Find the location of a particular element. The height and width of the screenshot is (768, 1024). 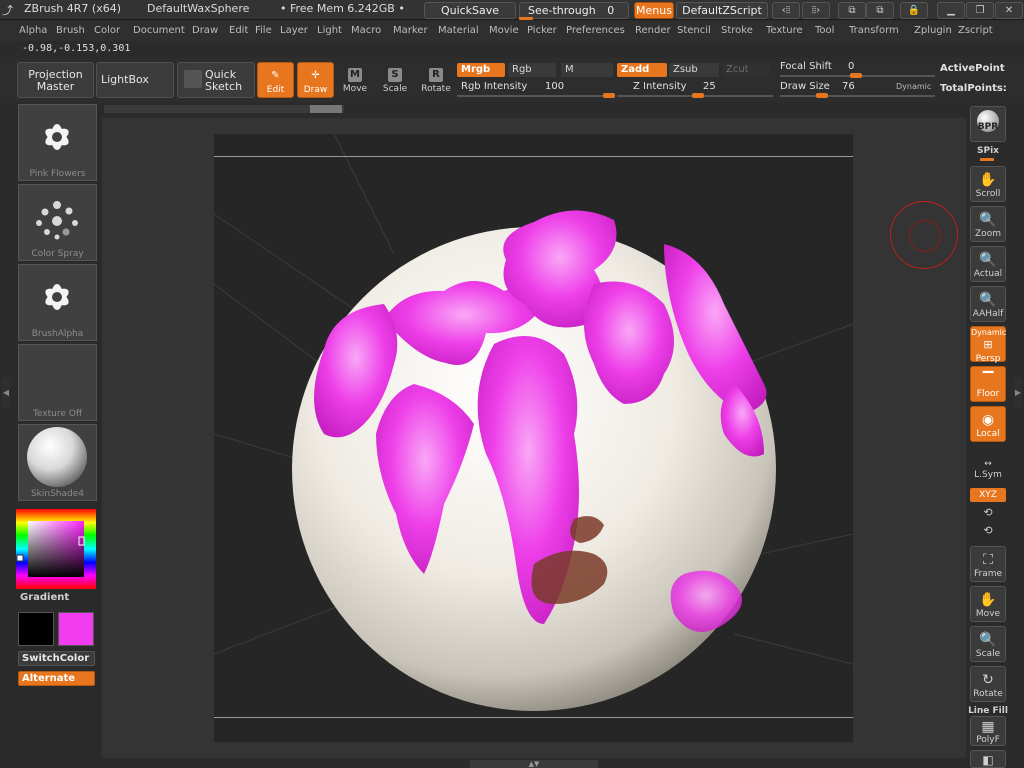

zoom-button: 🔍 Zoom is located at coordinates (988, 224).